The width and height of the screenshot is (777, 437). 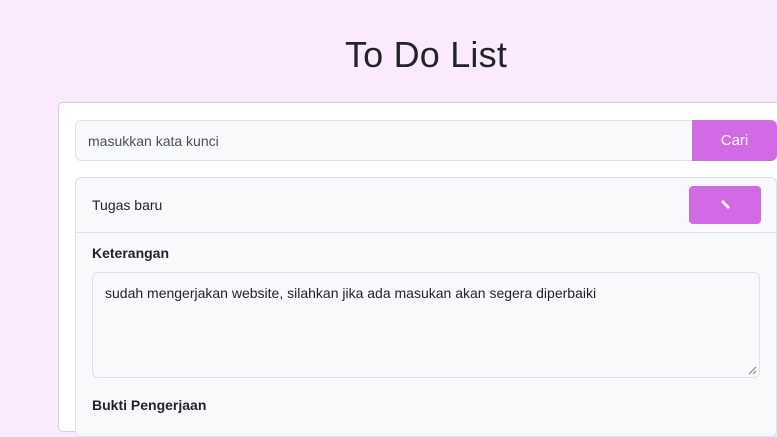 I want to click on search-placeholder: masukkan kata kunci, so click(x=153, y=140).